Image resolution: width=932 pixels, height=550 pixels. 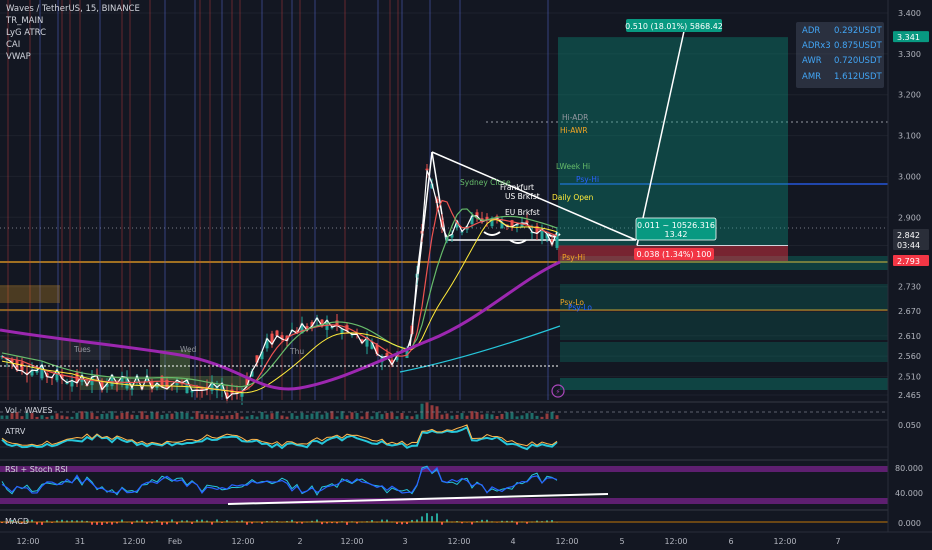 I want to click on indicator-vwap: VWAP, so click(x=18, y=57).